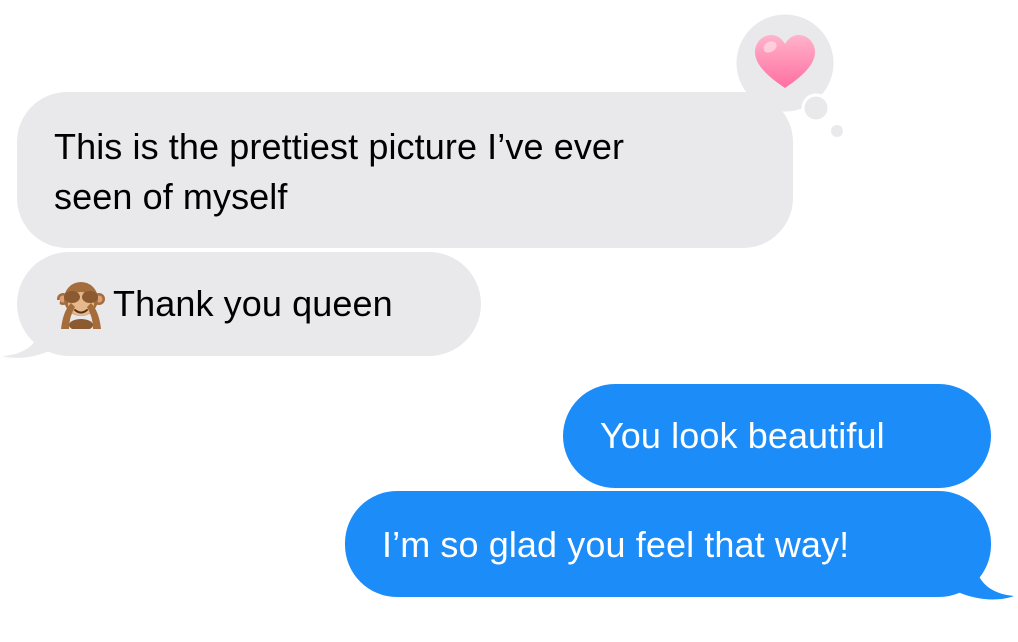  What do you see at coordinates (253, 303) in the screenshot?
I see `message-text: Thank you queen` at bounding box center [253, 303].